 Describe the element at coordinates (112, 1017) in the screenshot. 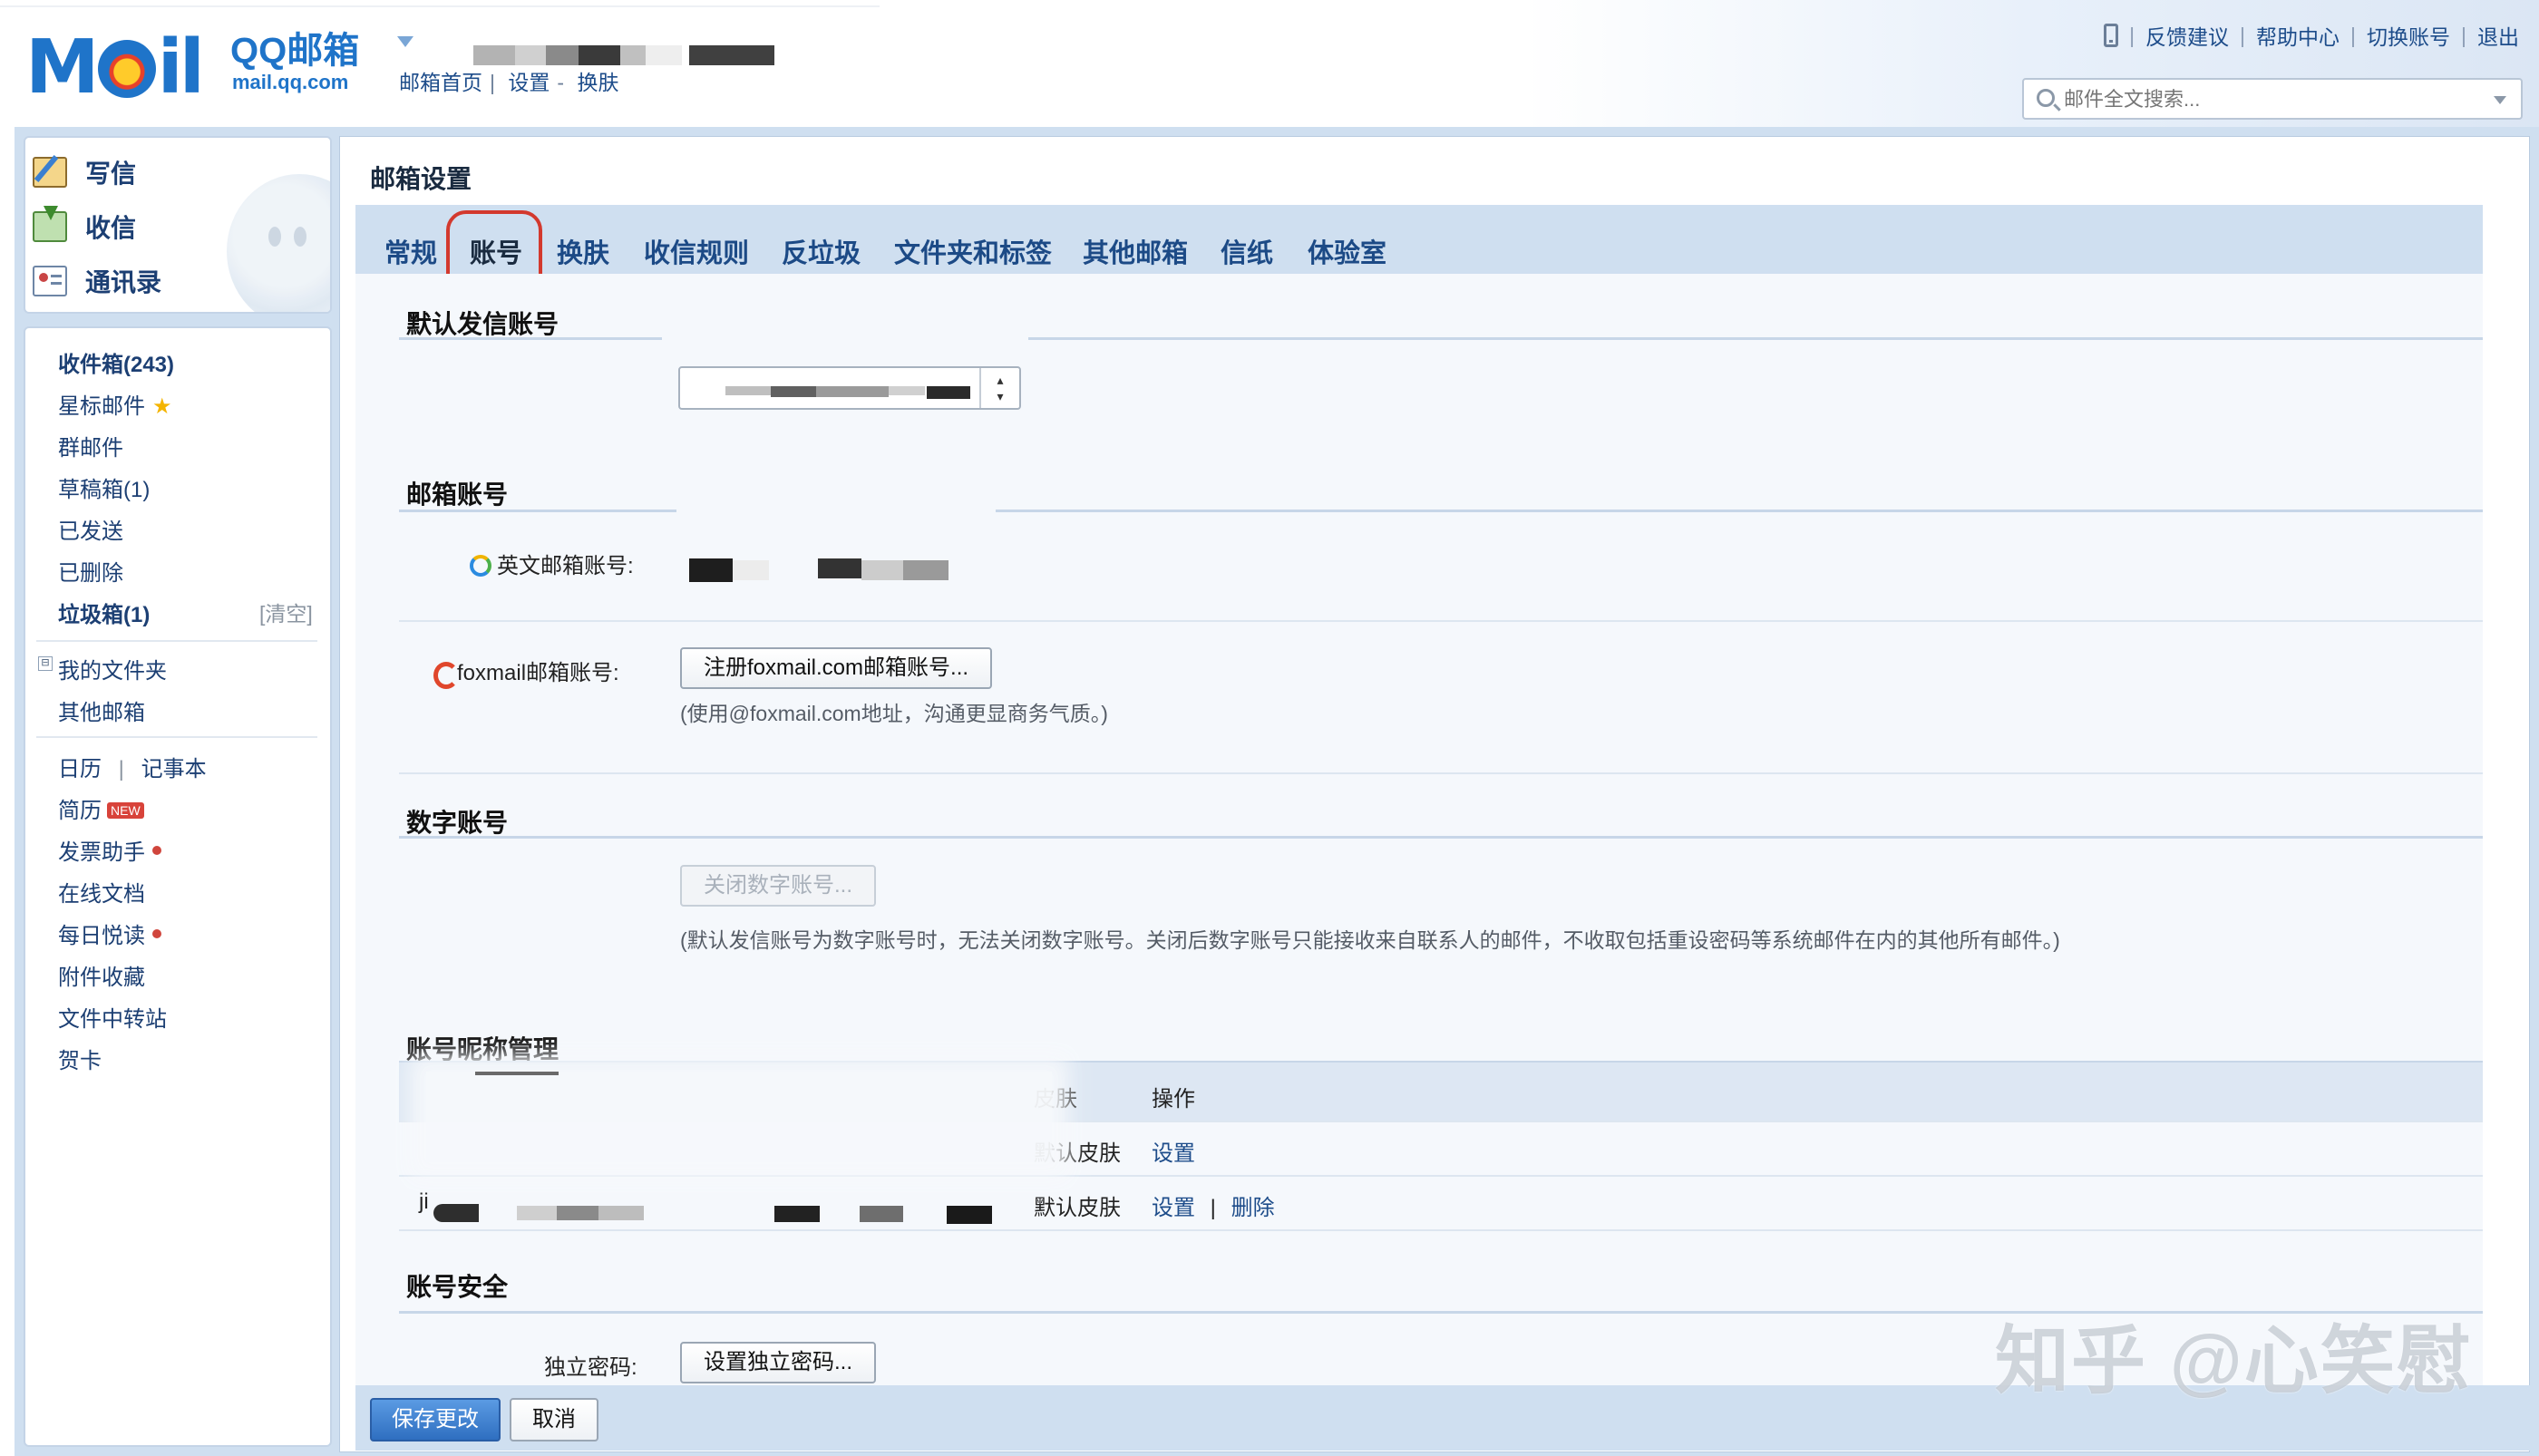

I see `app-file-transfer: 文件中转站` at that location.